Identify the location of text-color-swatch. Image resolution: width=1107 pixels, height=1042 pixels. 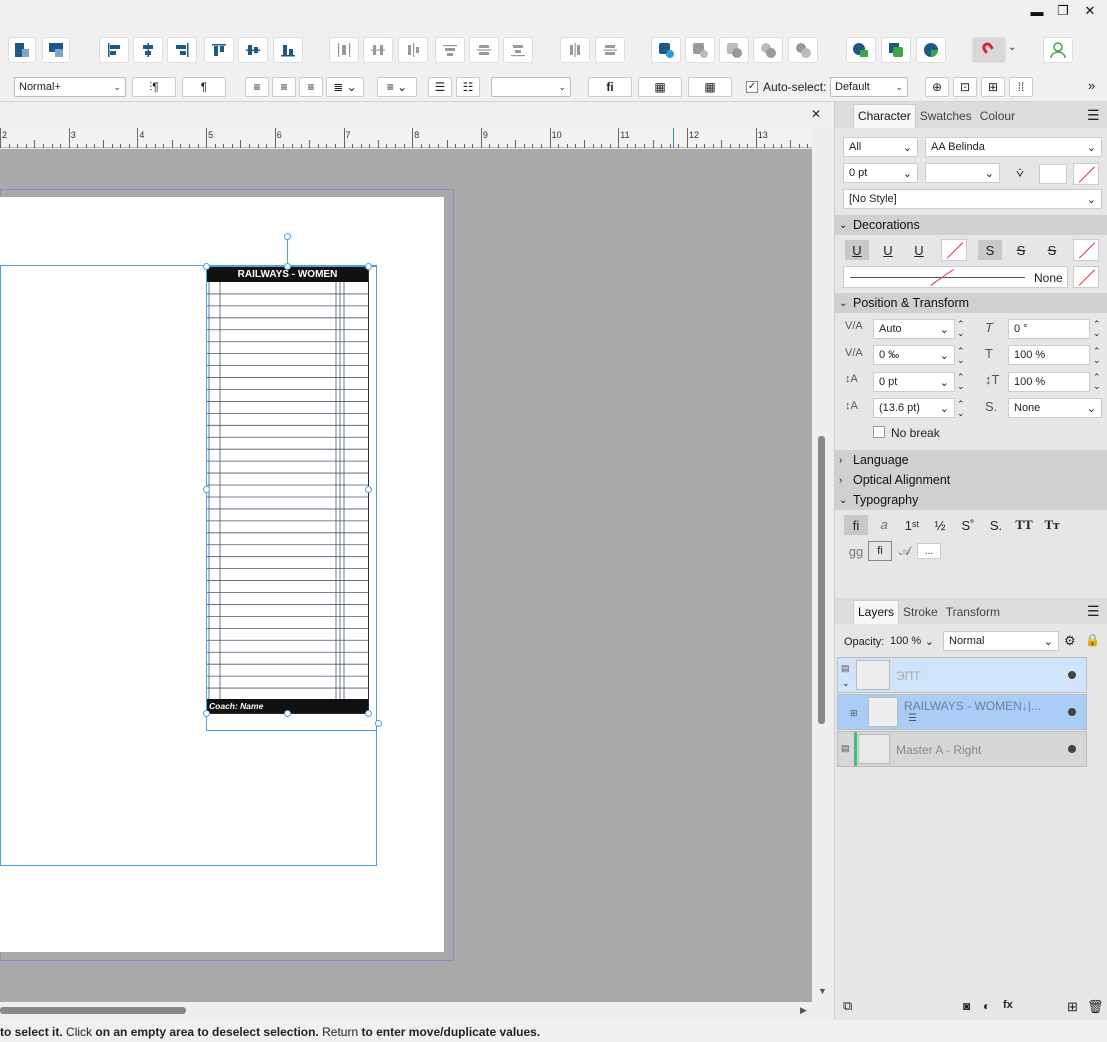
(1053, 174).